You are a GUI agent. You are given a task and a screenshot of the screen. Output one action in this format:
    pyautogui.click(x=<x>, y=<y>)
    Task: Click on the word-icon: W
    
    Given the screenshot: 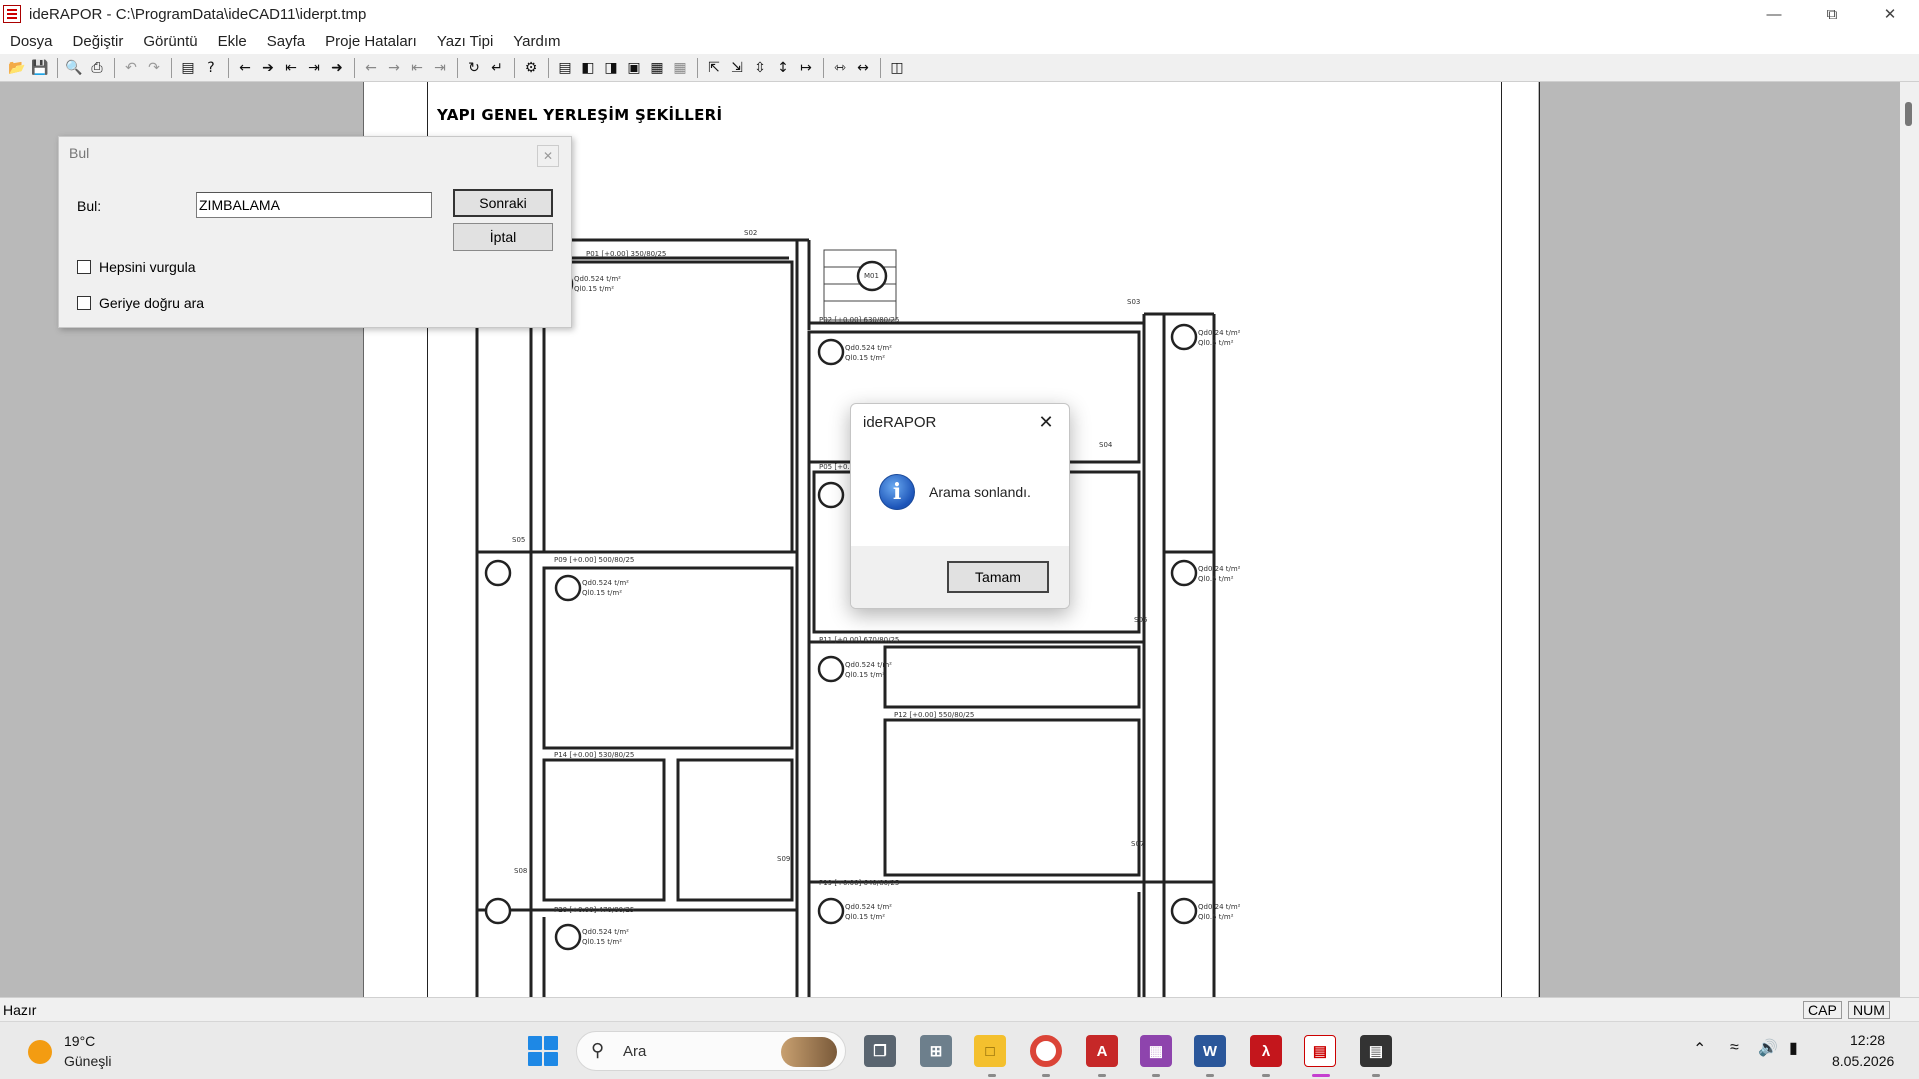 What is the action you would take?
    pyautogui.click(x=1210, y=1051)
    